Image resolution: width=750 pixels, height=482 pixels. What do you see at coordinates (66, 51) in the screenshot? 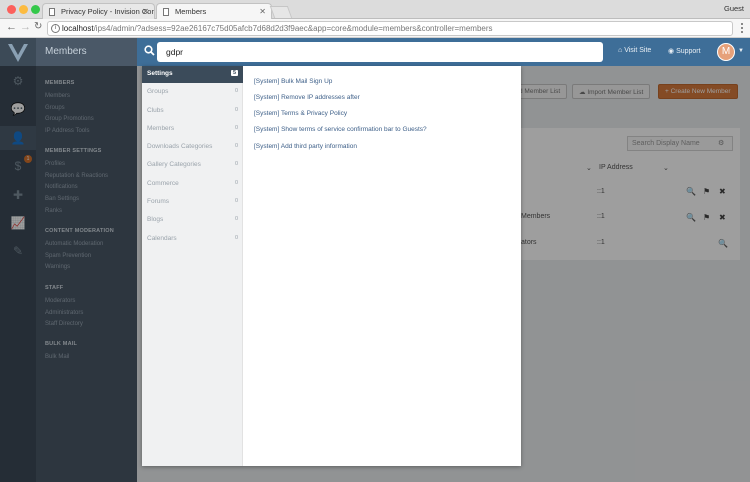
I see `sidebar-title: Members` at bounding box center [66, 51].